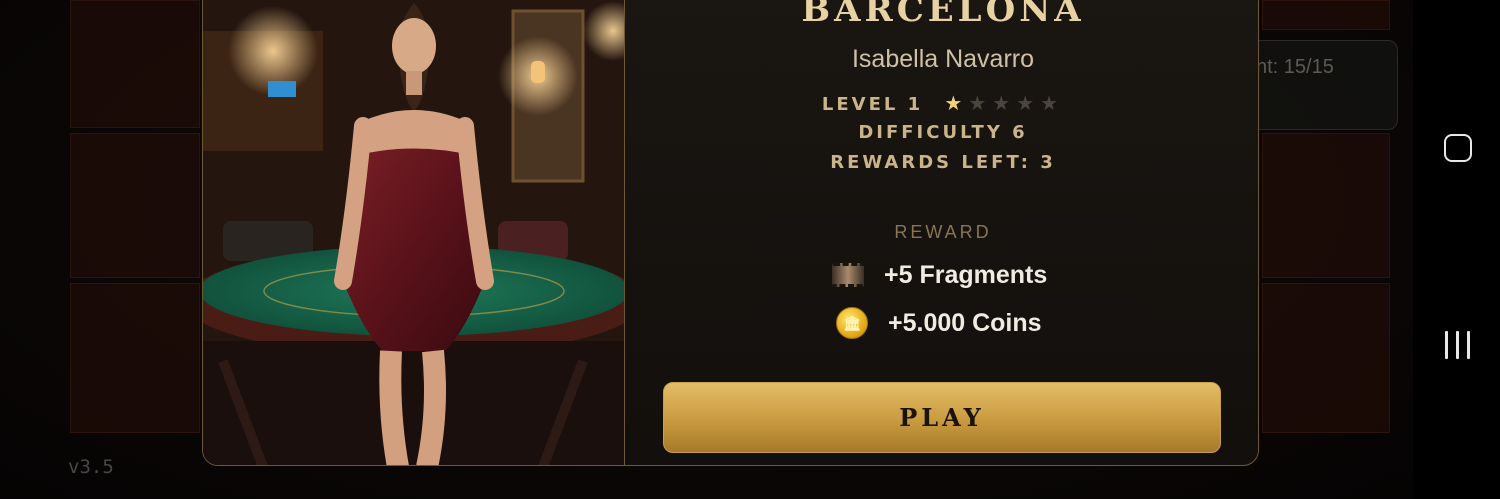 The image size is (1500, 499). What do you see at coordinates (942, 103) in the screenshot?
I see `level-row: LEVEL 1 ★★★★★` at bounding box center [942, 103].